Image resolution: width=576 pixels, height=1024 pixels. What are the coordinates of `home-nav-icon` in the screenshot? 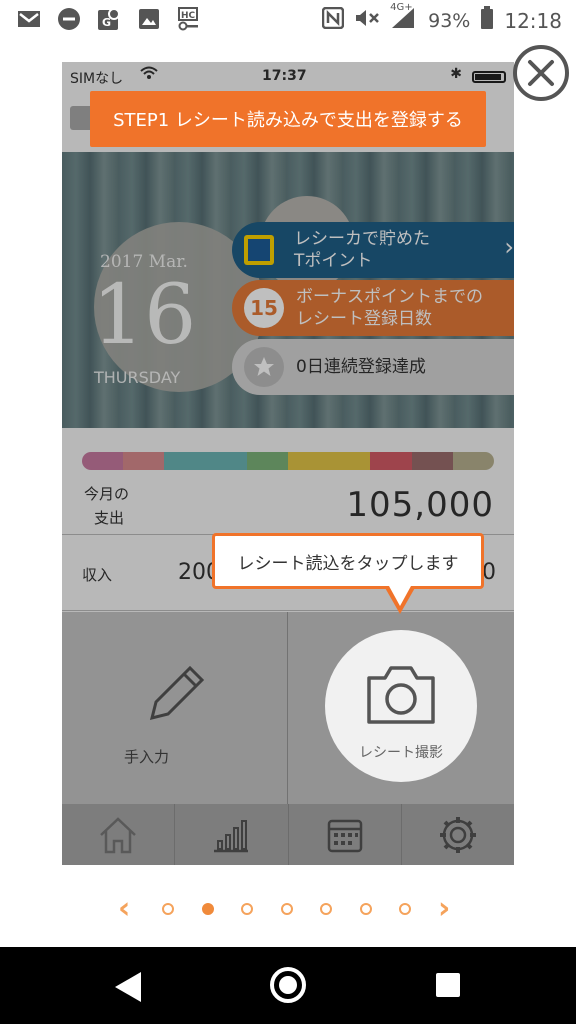 It's located at (288, 985).